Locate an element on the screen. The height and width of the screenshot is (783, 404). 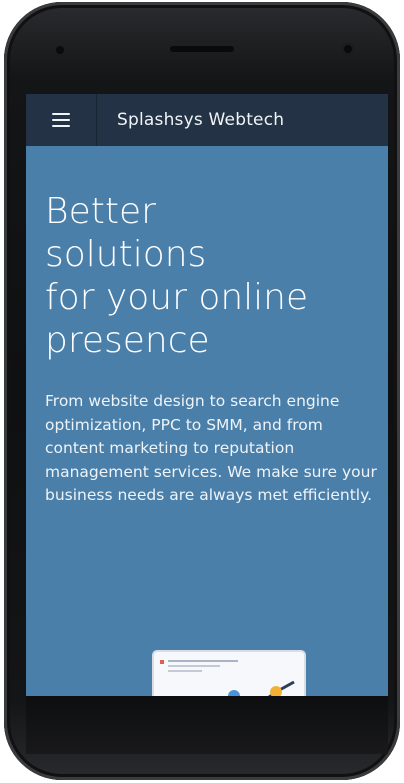
site-brand-link: Splashsys Webtech is located at coordinates (200, 120).